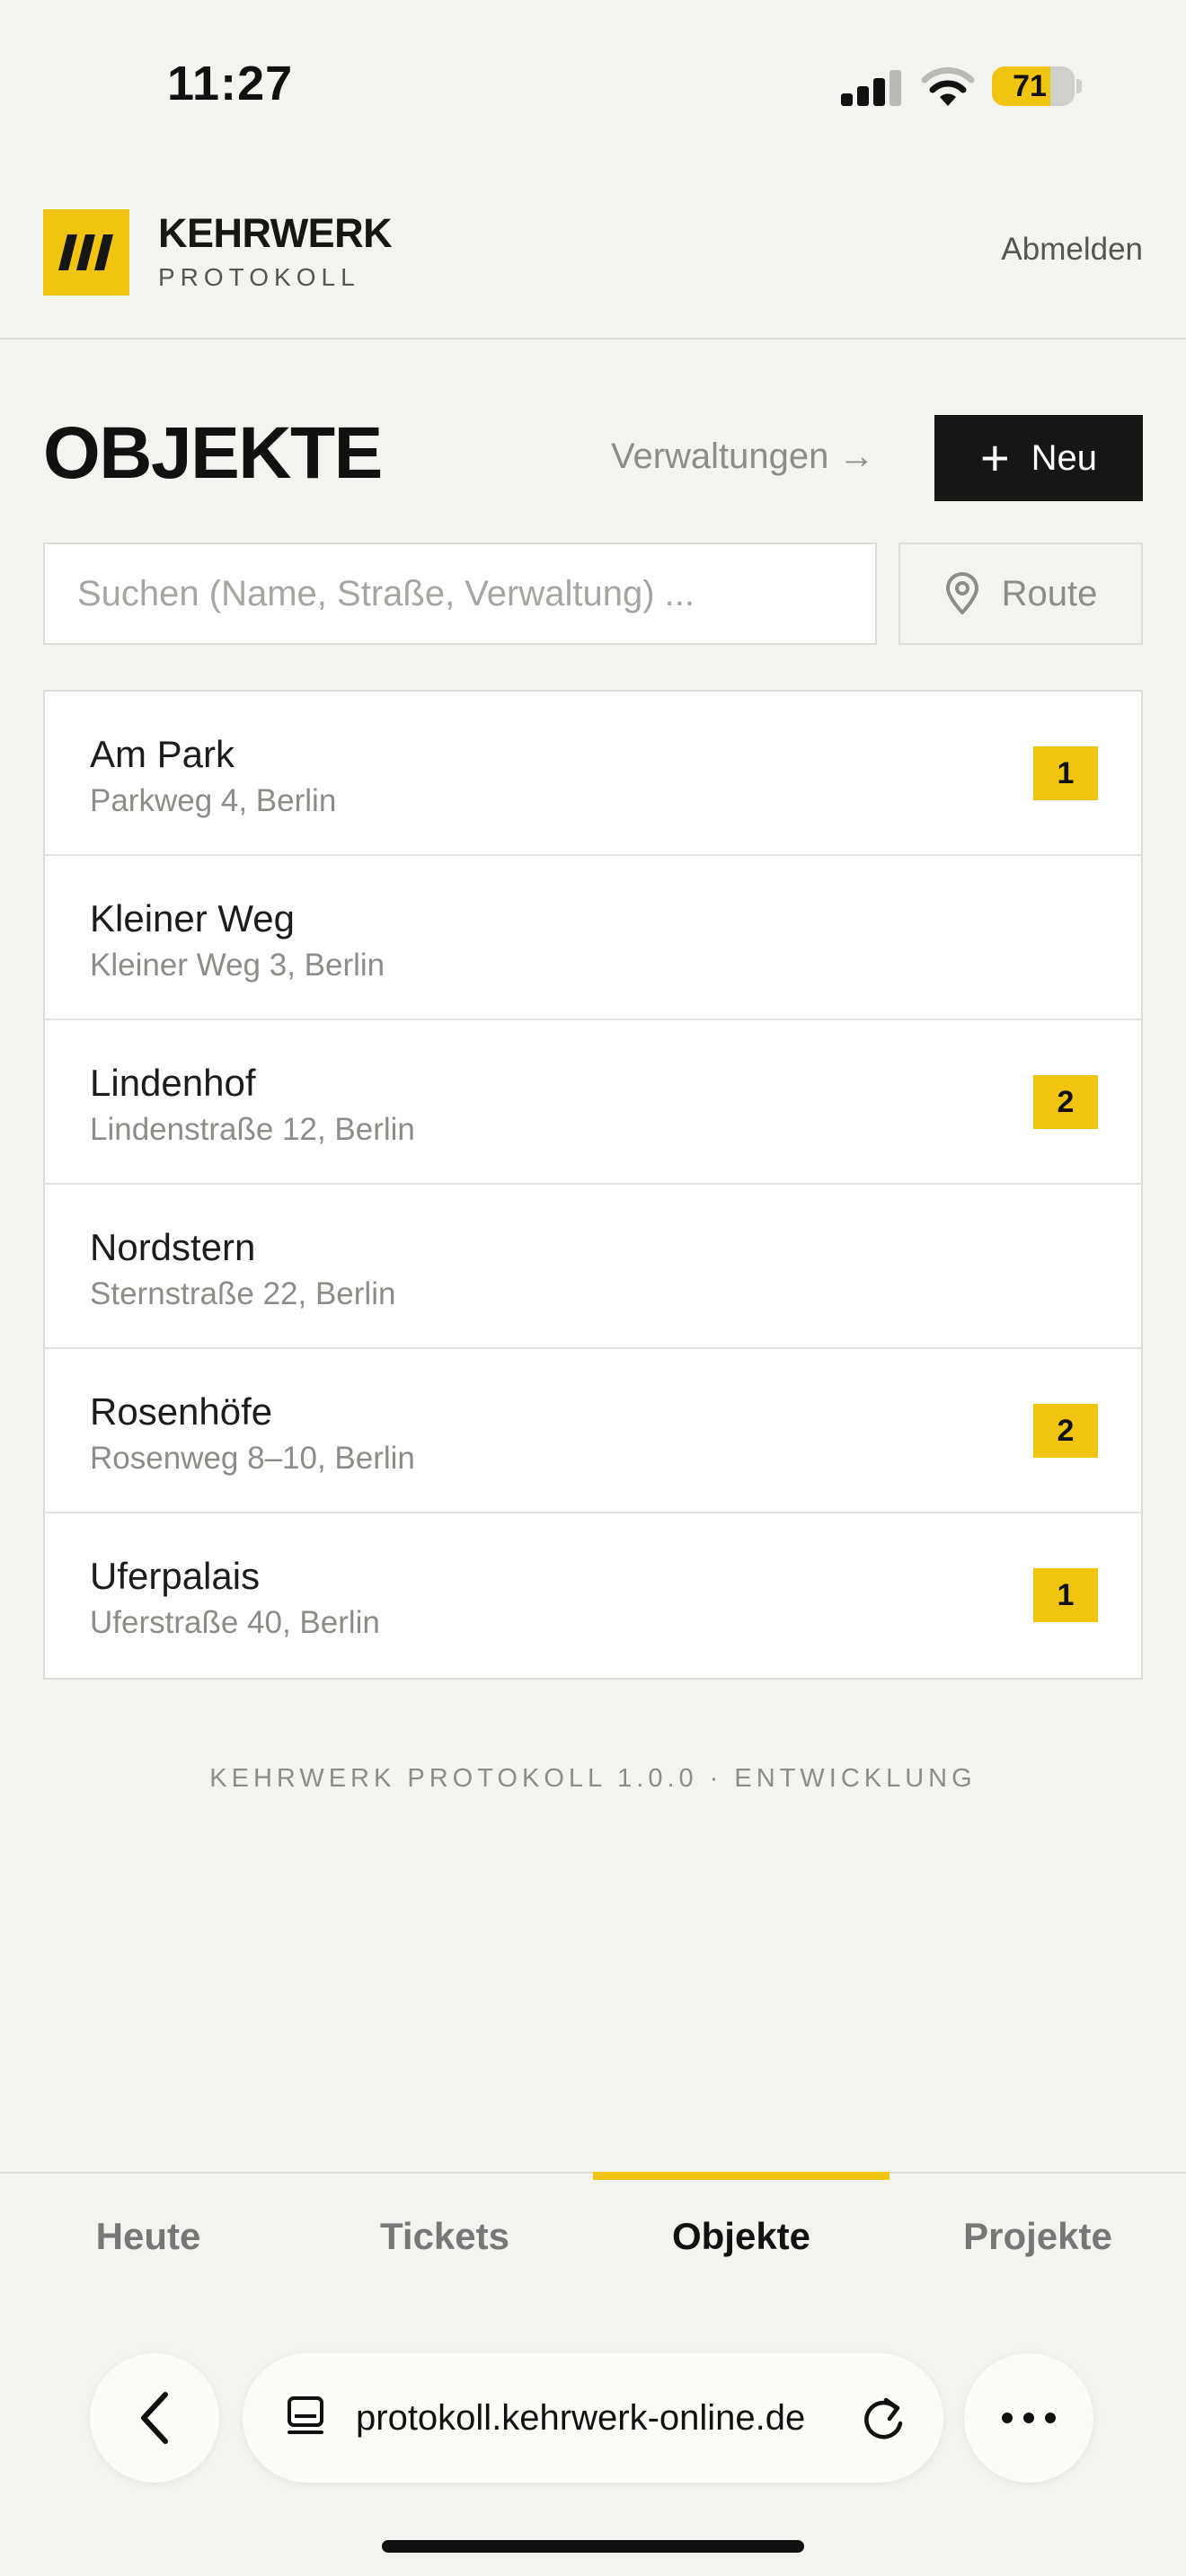 Image resolution: width=1186 pixels, height=2576 pixels. I want to click on object-name: Nordstern, so click(173, 1247).